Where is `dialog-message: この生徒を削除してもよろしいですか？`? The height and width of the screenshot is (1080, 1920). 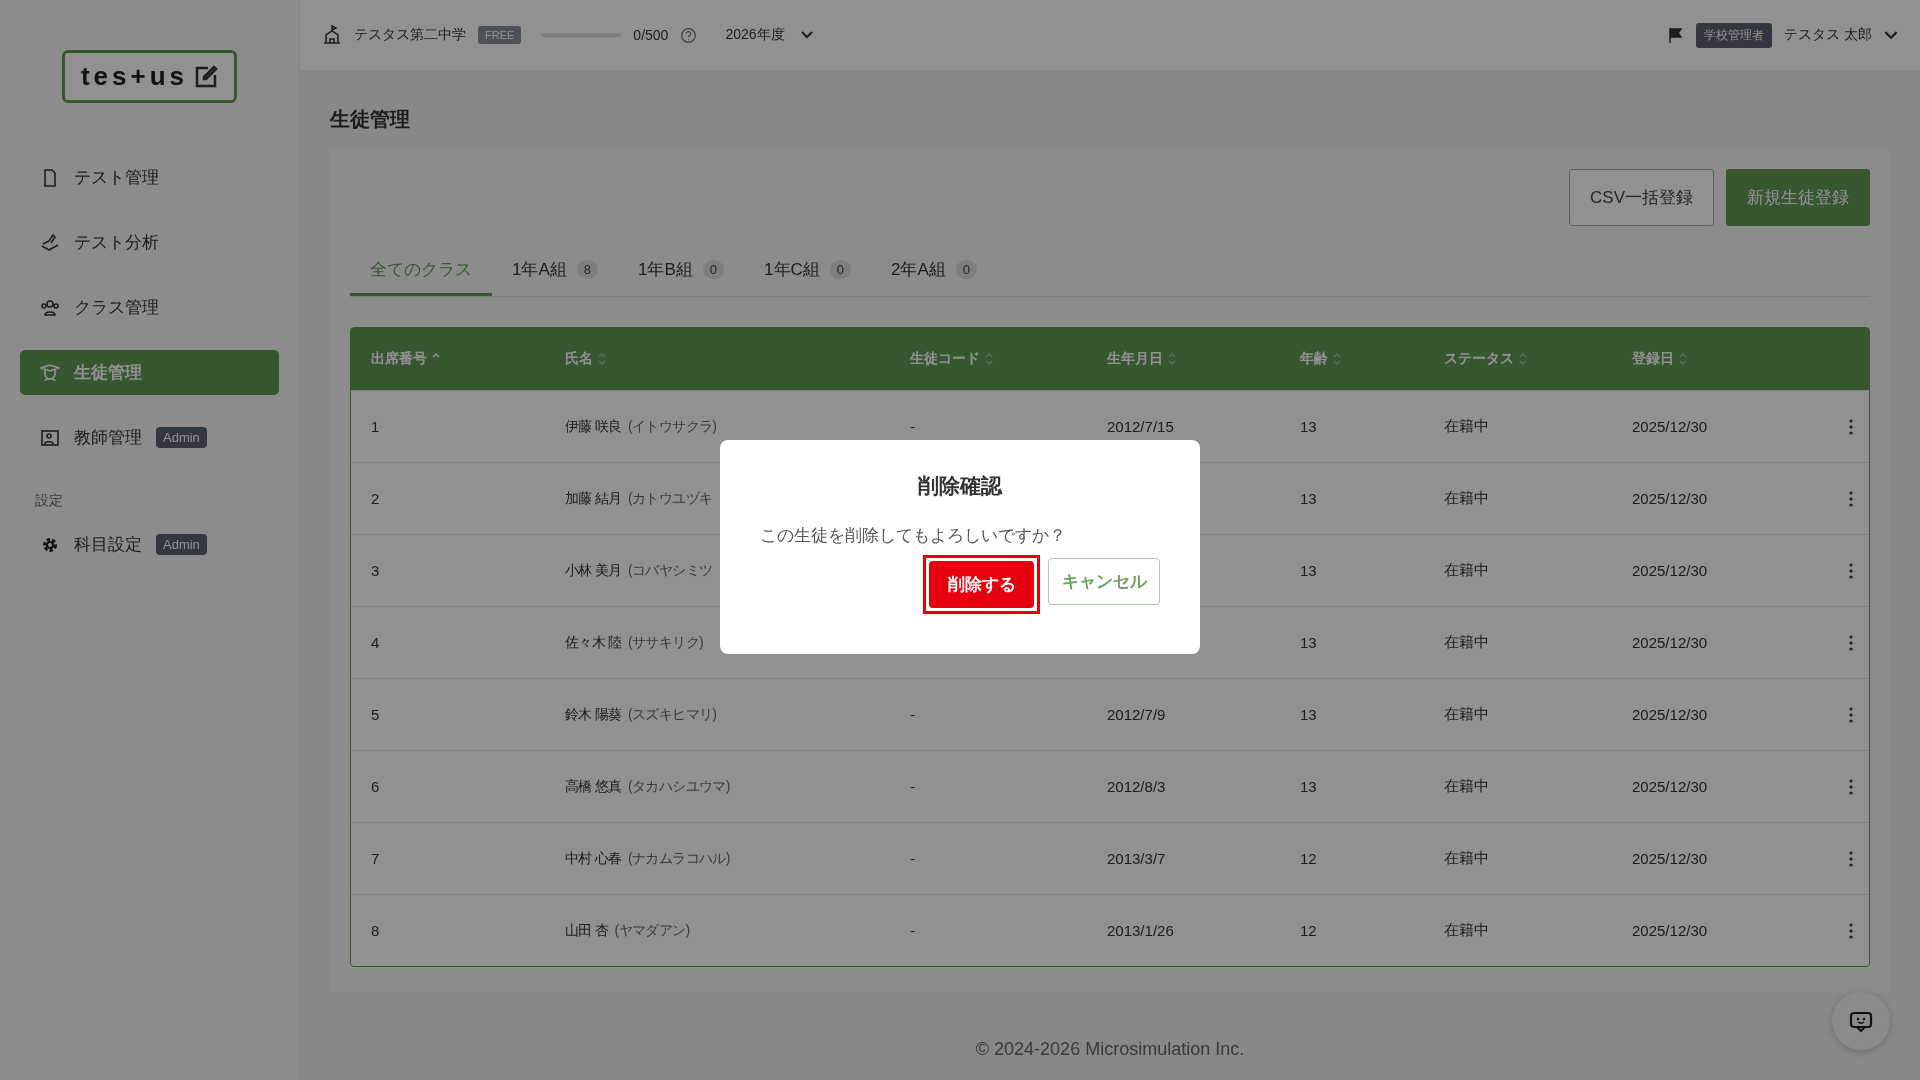
dialog-message: この生徒を削除してもよろしいですか？ is located at coordinates (913, 536).